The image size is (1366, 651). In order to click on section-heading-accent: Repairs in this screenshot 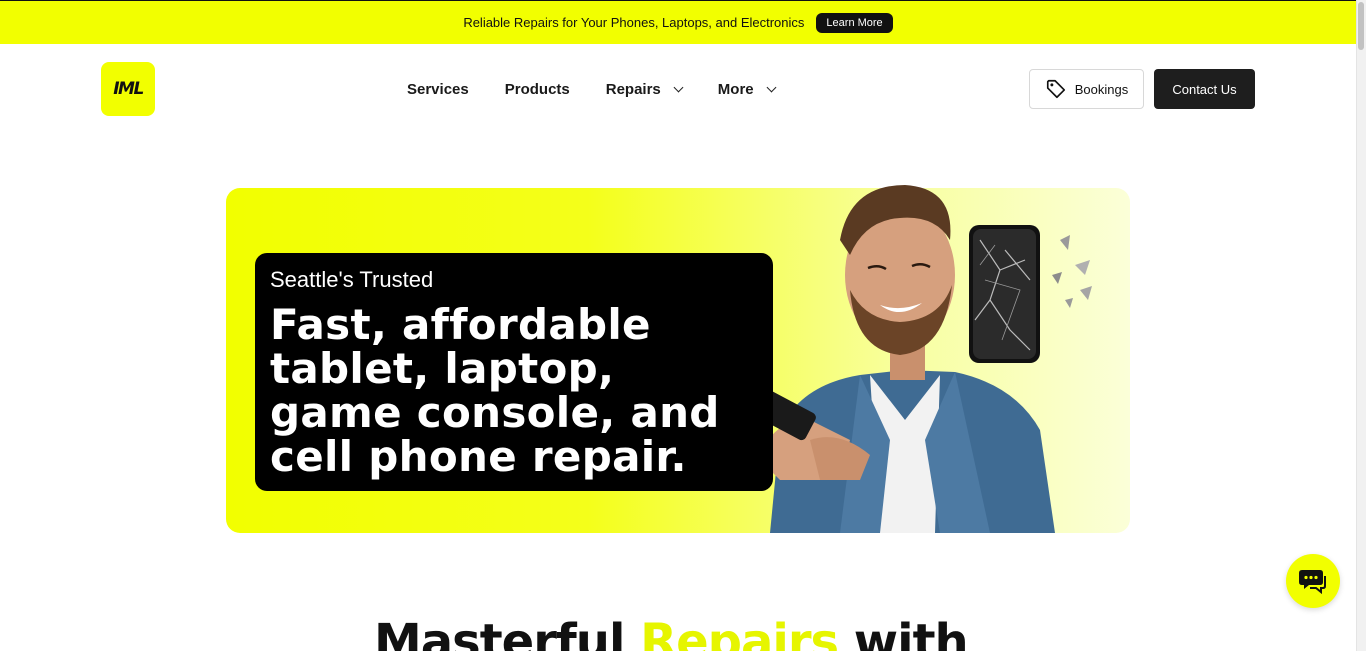, I will do `click(739, 632)`.